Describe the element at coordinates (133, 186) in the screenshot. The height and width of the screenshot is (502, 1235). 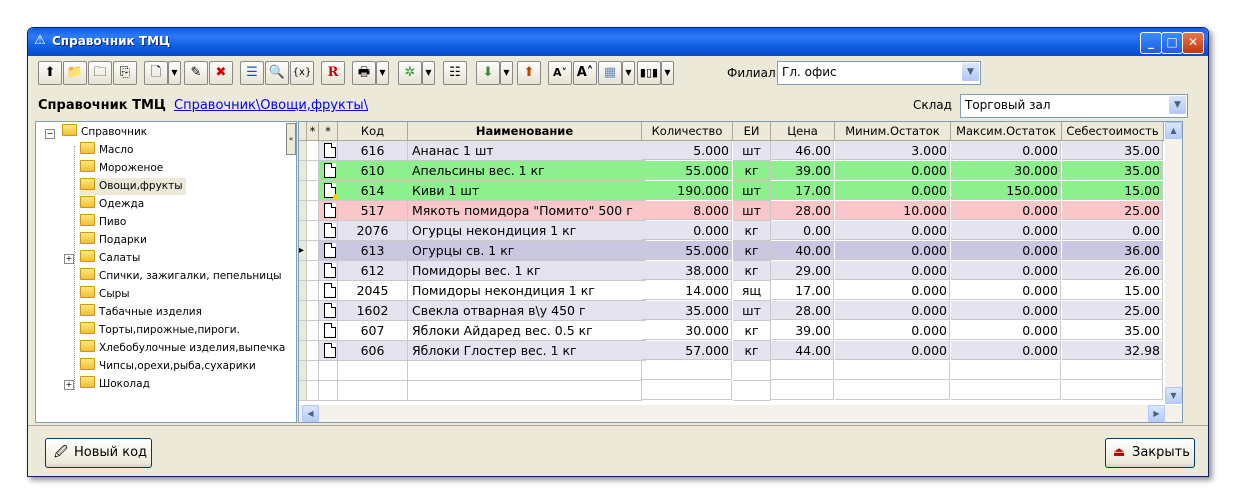
I see `tree-item: Овощи,фрукты` at that location.